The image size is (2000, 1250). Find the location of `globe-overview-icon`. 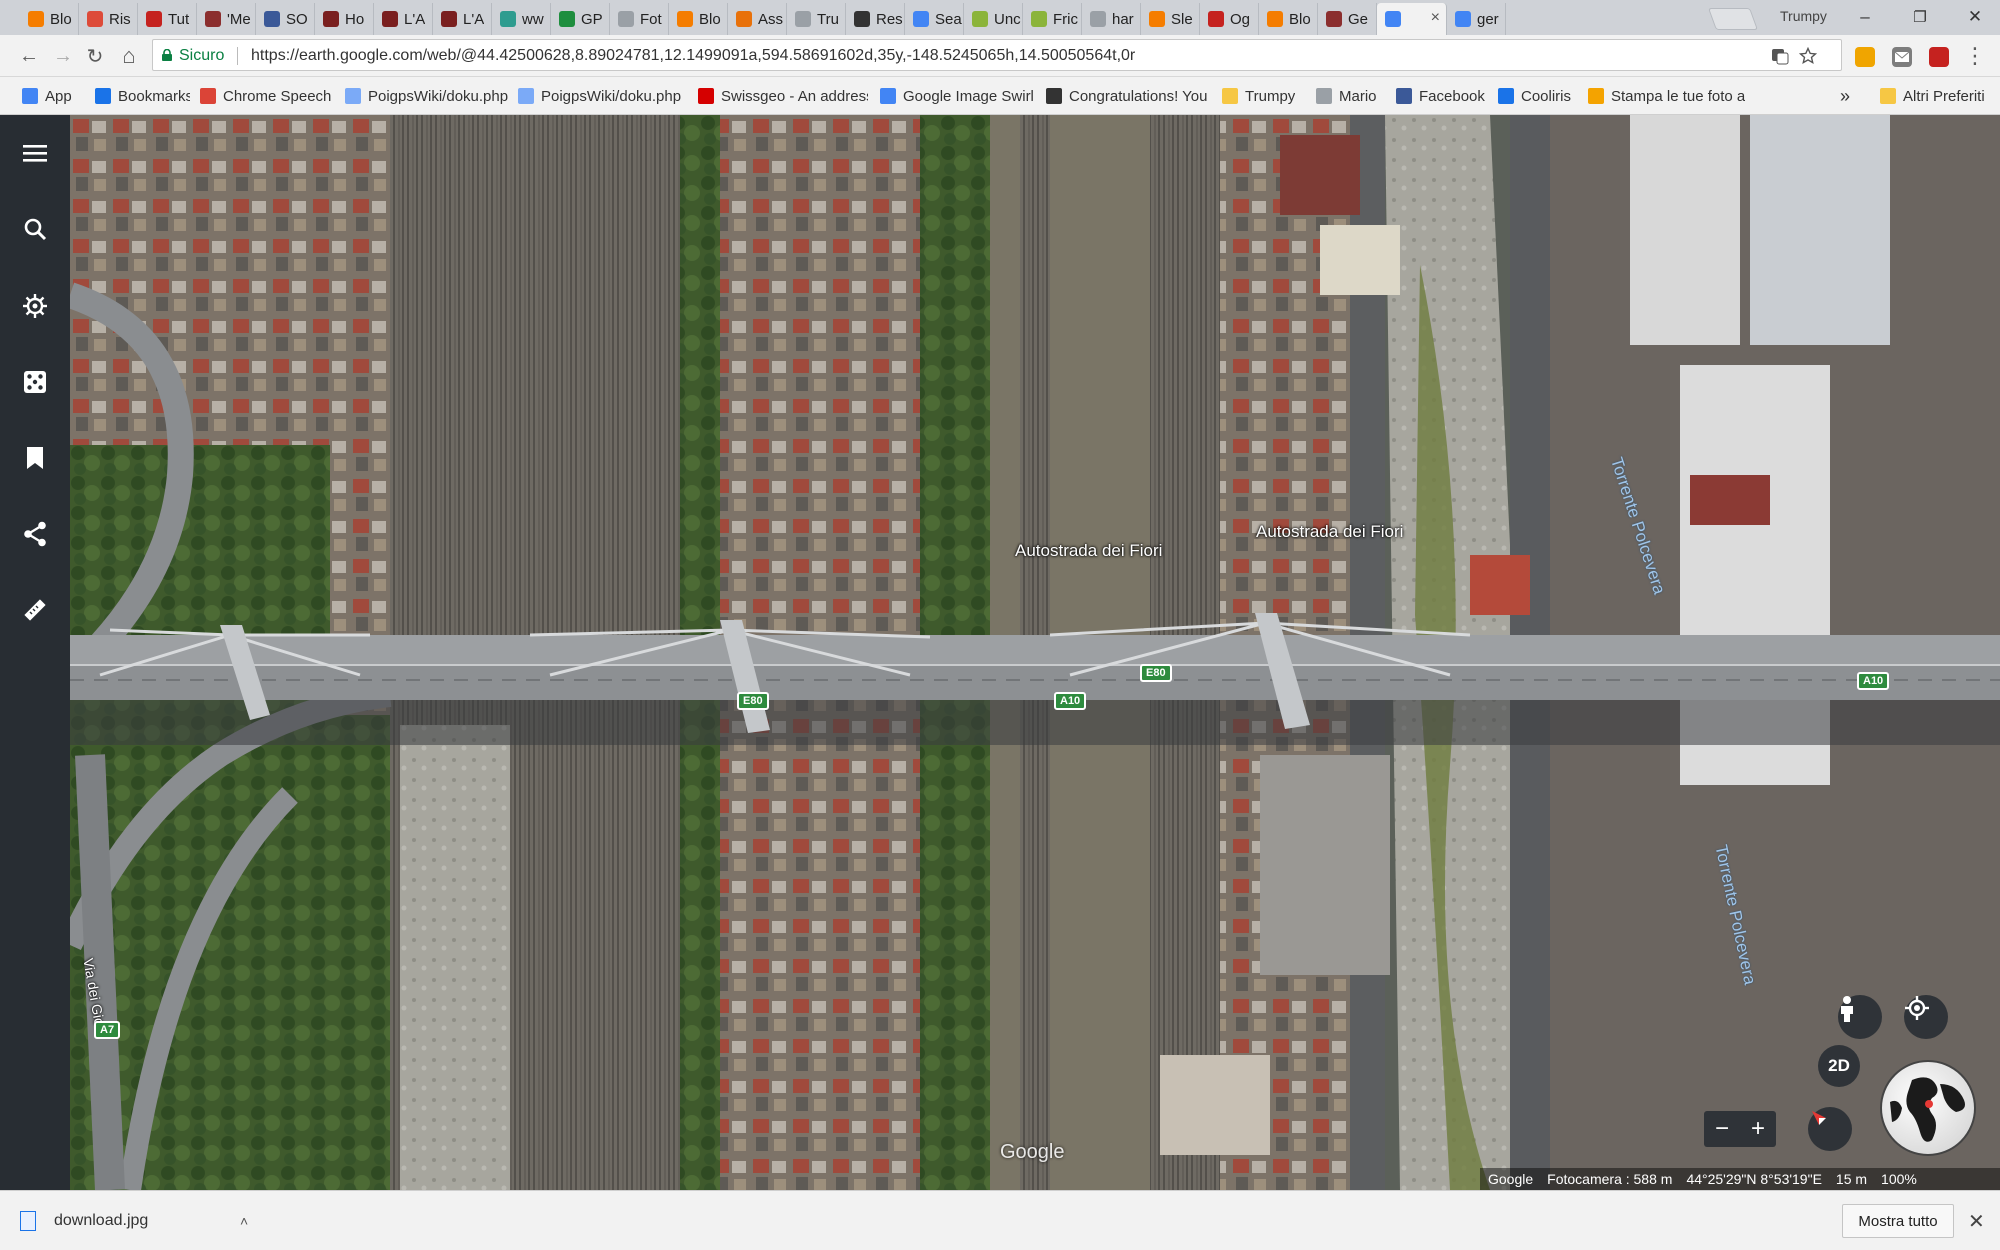

globe-overview-icon is located at coordinates (1928, 1108).